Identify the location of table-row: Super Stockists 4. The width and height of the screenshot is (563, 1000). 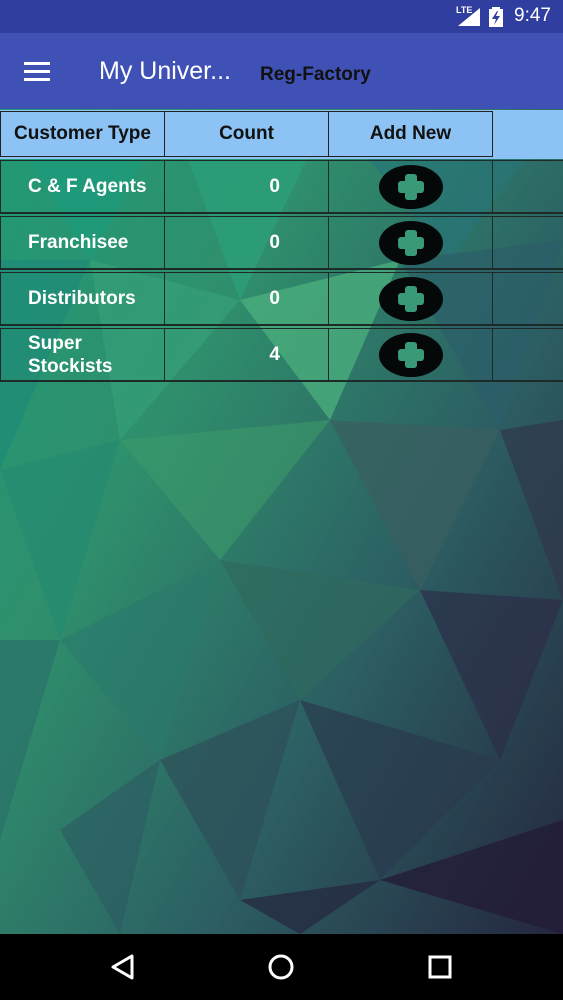
(281, 355).